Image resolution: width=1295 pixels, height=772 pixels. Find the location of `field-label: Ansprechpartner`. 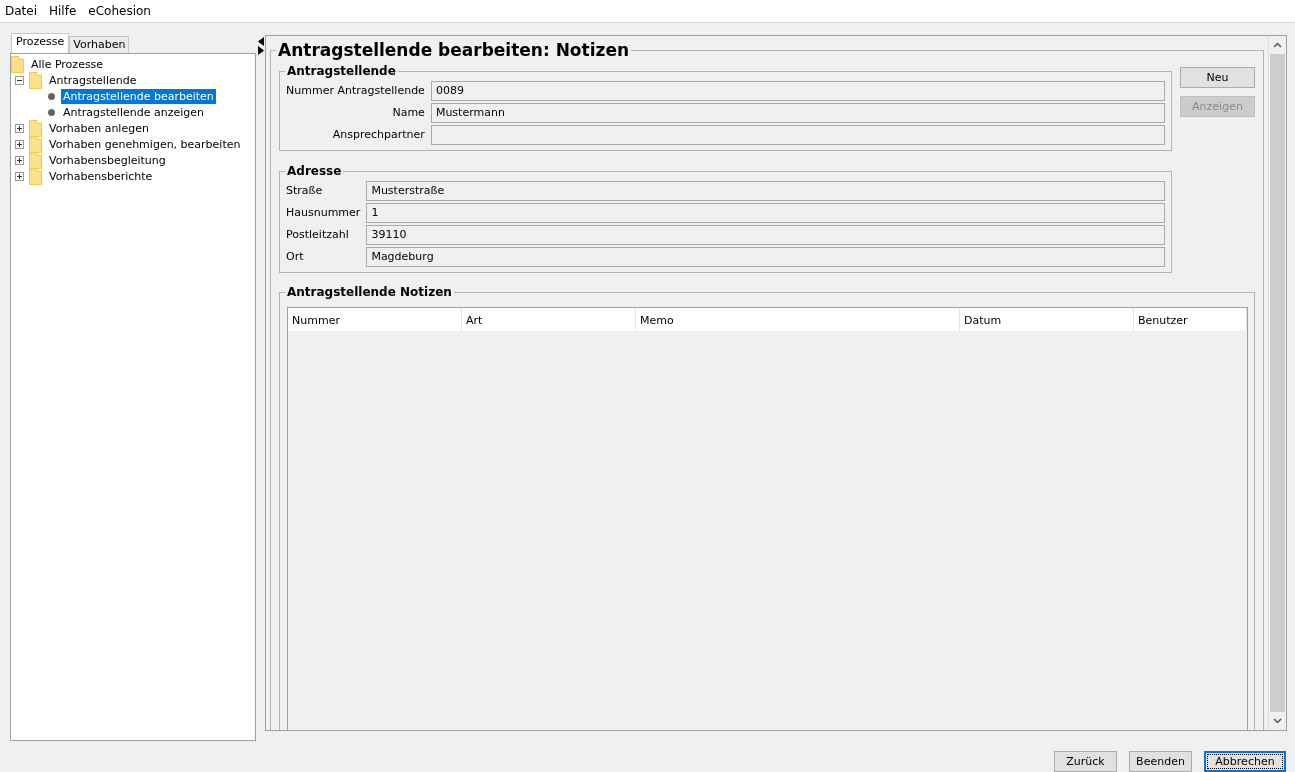

field-label: Ansprechpartner is located at coordinates (378, 135).